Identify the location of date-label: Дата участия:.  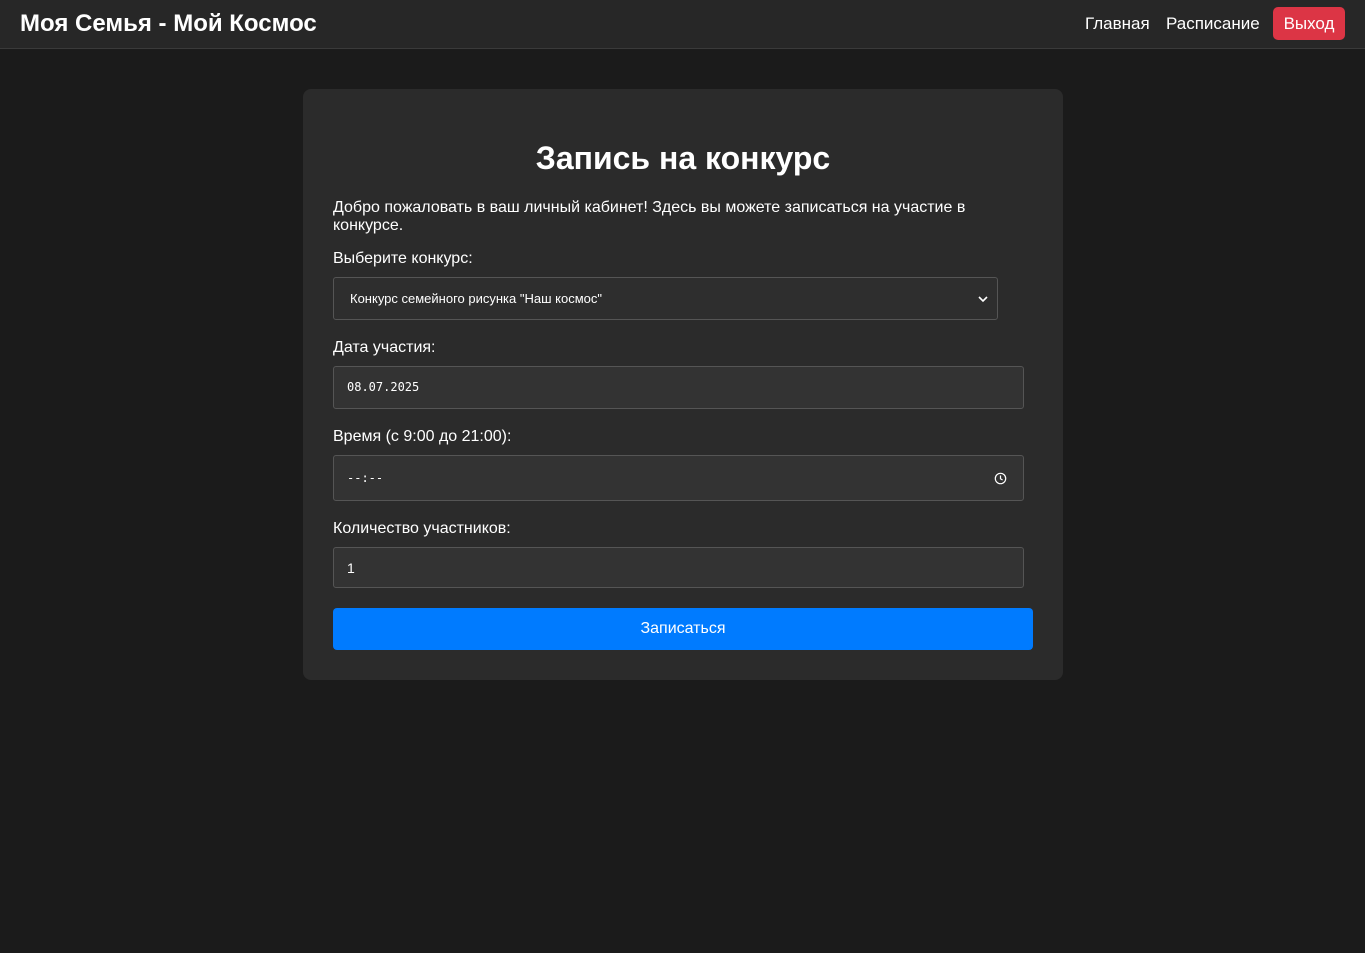
(384, 347).